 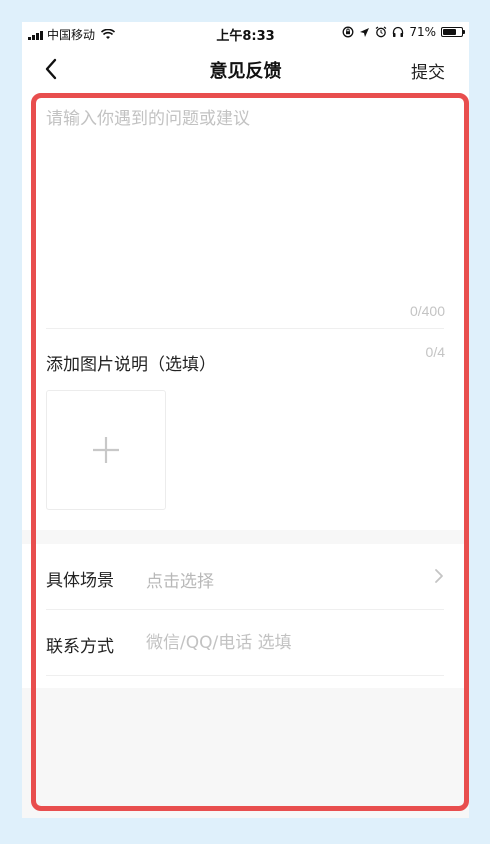 I want to click on location-icon, so click(x=365, y=32).